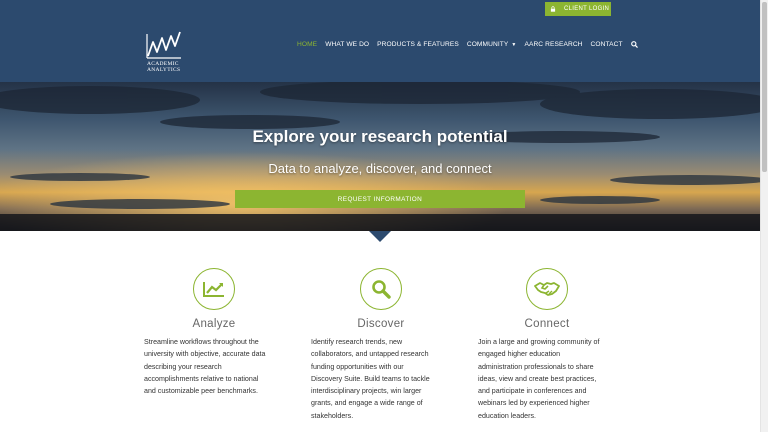 The height and width of the screenshot is (432, 768). I want to click on desc-line: collaborators, and untapped research, so click(370, 354).